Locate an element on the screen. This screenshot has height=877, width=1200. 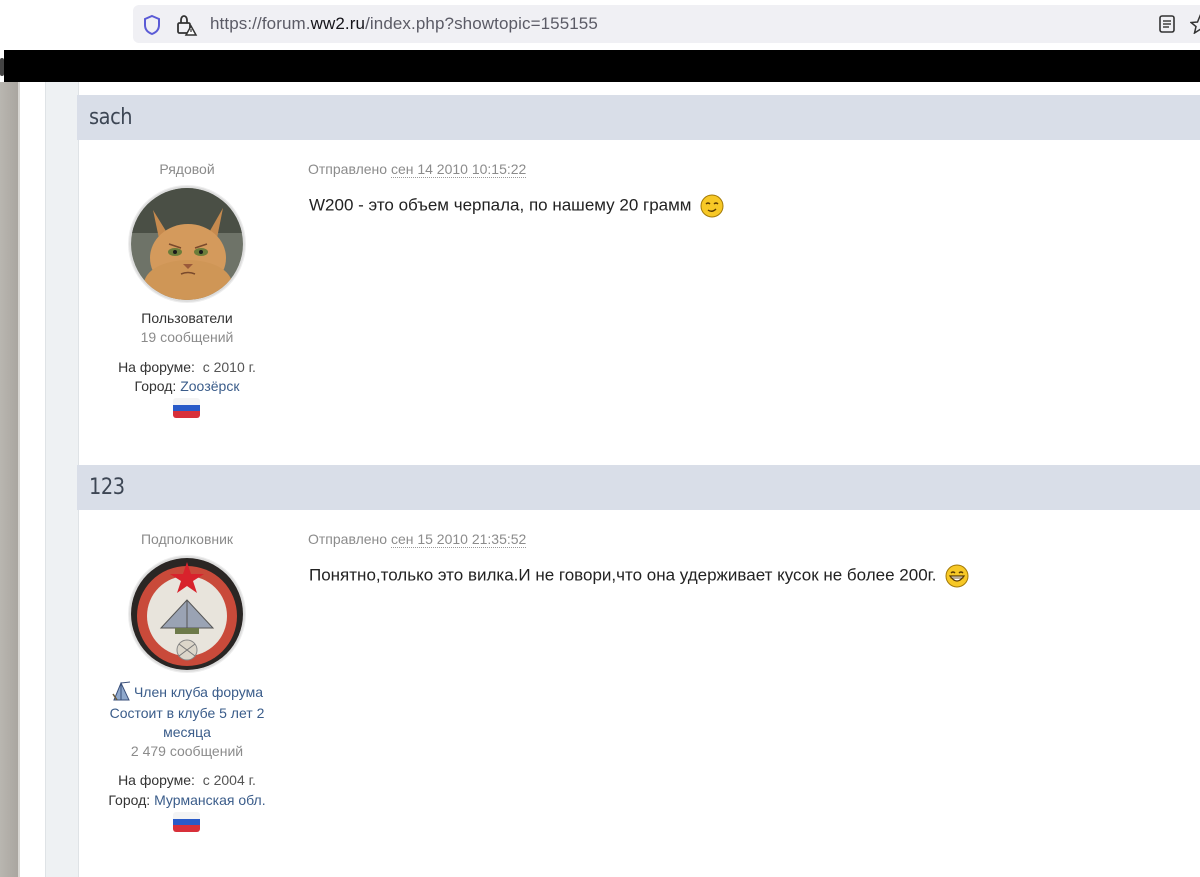
badge-avatar-image is located at coordinates (187, 614).